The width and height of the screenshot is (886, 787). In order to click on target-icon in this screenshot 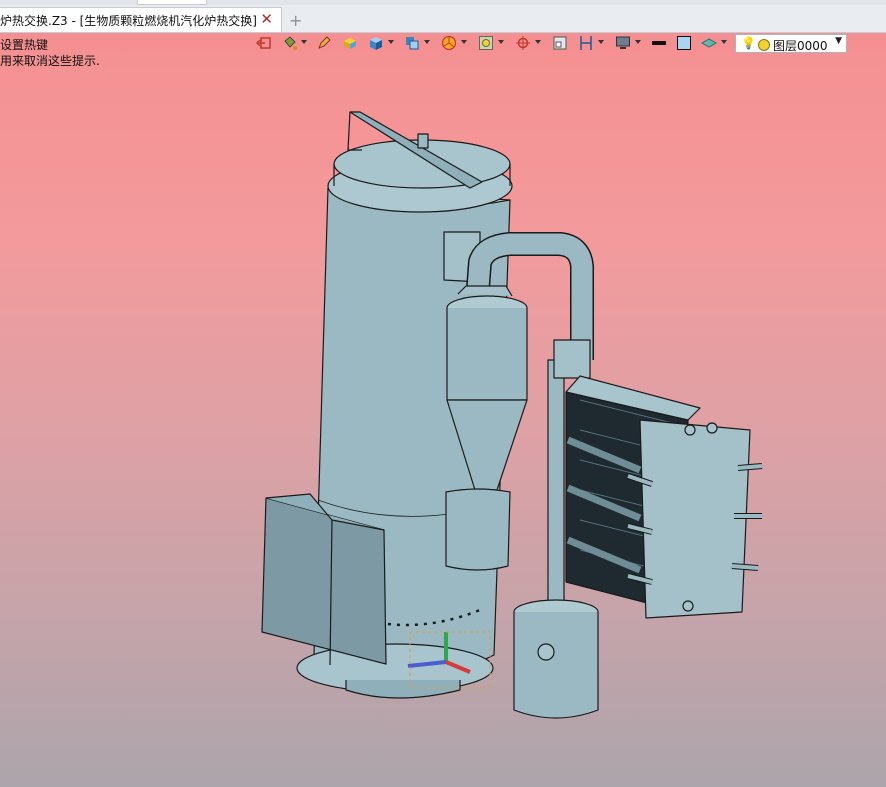, I will do `click(523, 43)`.